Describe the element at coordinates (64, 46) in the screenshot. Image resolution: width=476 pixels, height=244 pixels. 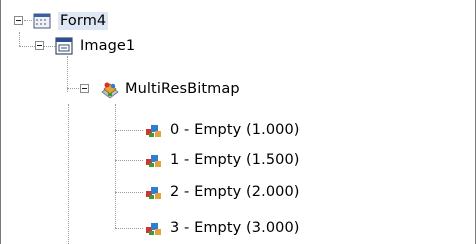
I see `image-control-icon` at that location.